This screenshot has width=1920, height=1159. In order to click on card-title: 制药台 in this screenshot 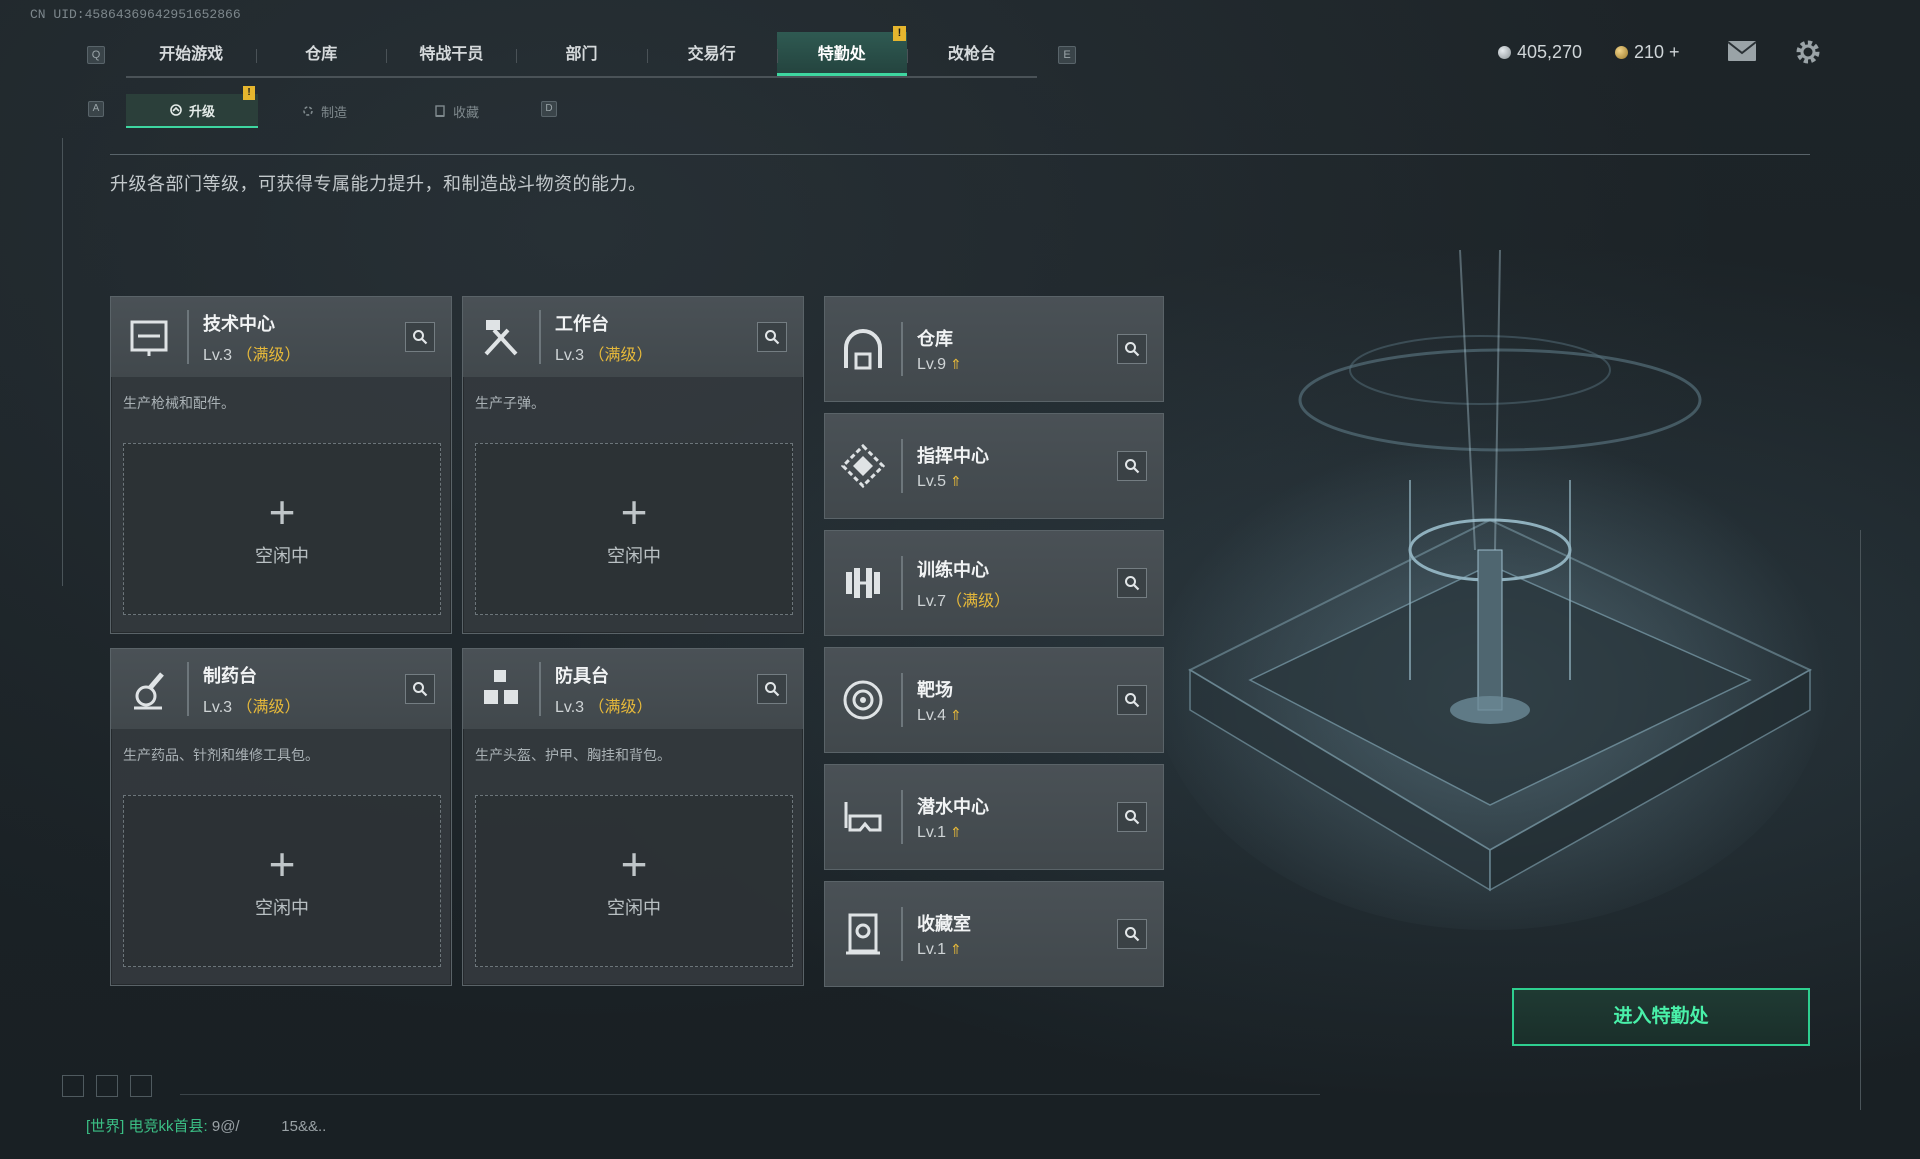, I will do `click(230, 675)`.